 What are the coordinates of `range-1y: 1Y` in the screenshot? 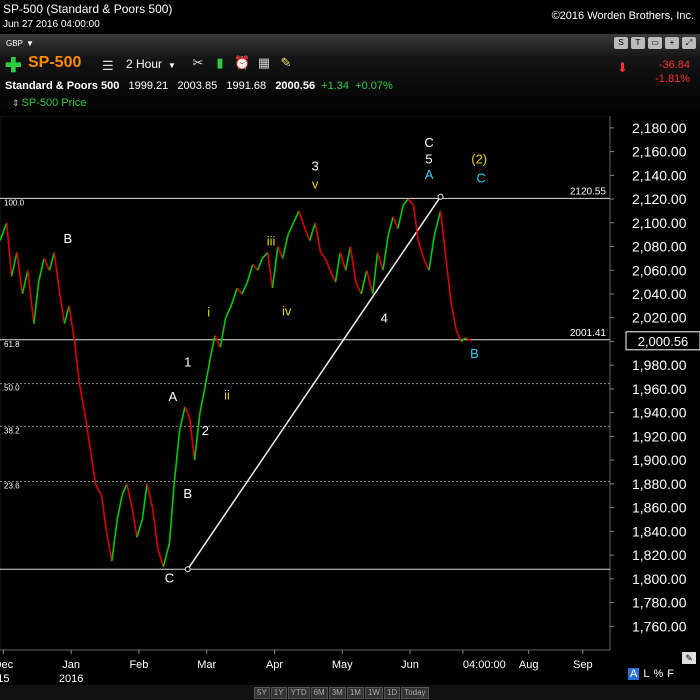 It's located at (278, 693).